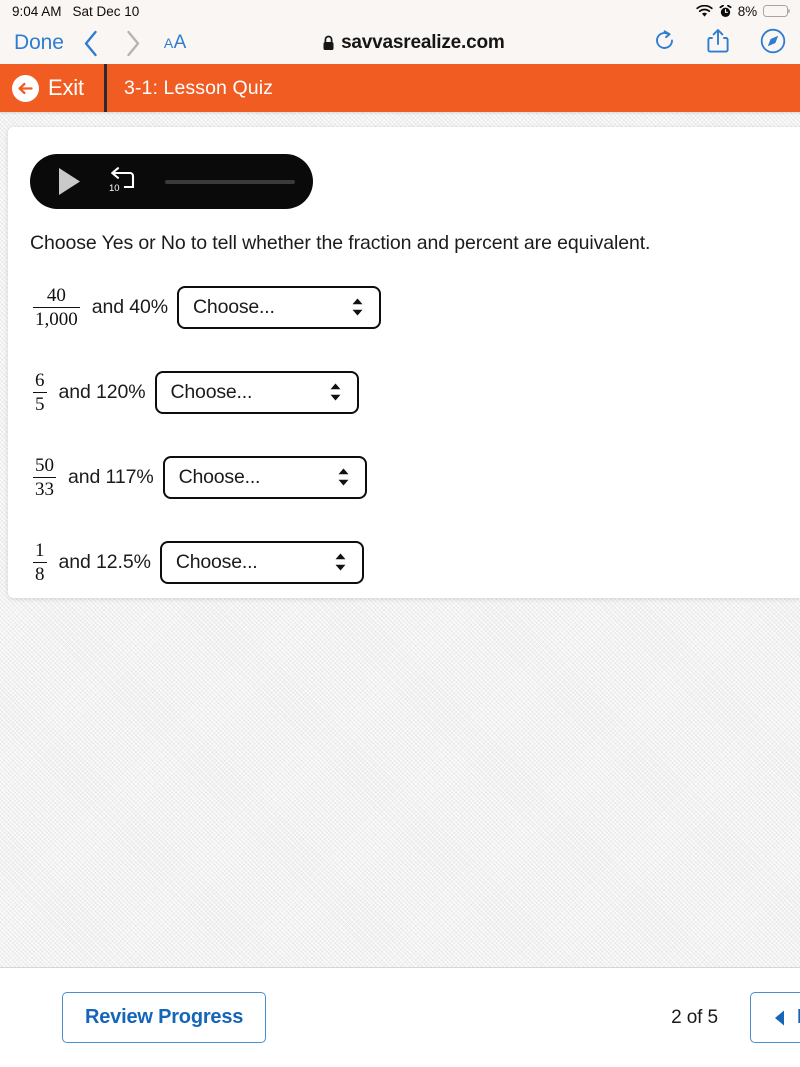  What do you see at coordinates (66, 87) in the screenshot?
I see `exit-label: Exit` at bounding box center [66, 87].